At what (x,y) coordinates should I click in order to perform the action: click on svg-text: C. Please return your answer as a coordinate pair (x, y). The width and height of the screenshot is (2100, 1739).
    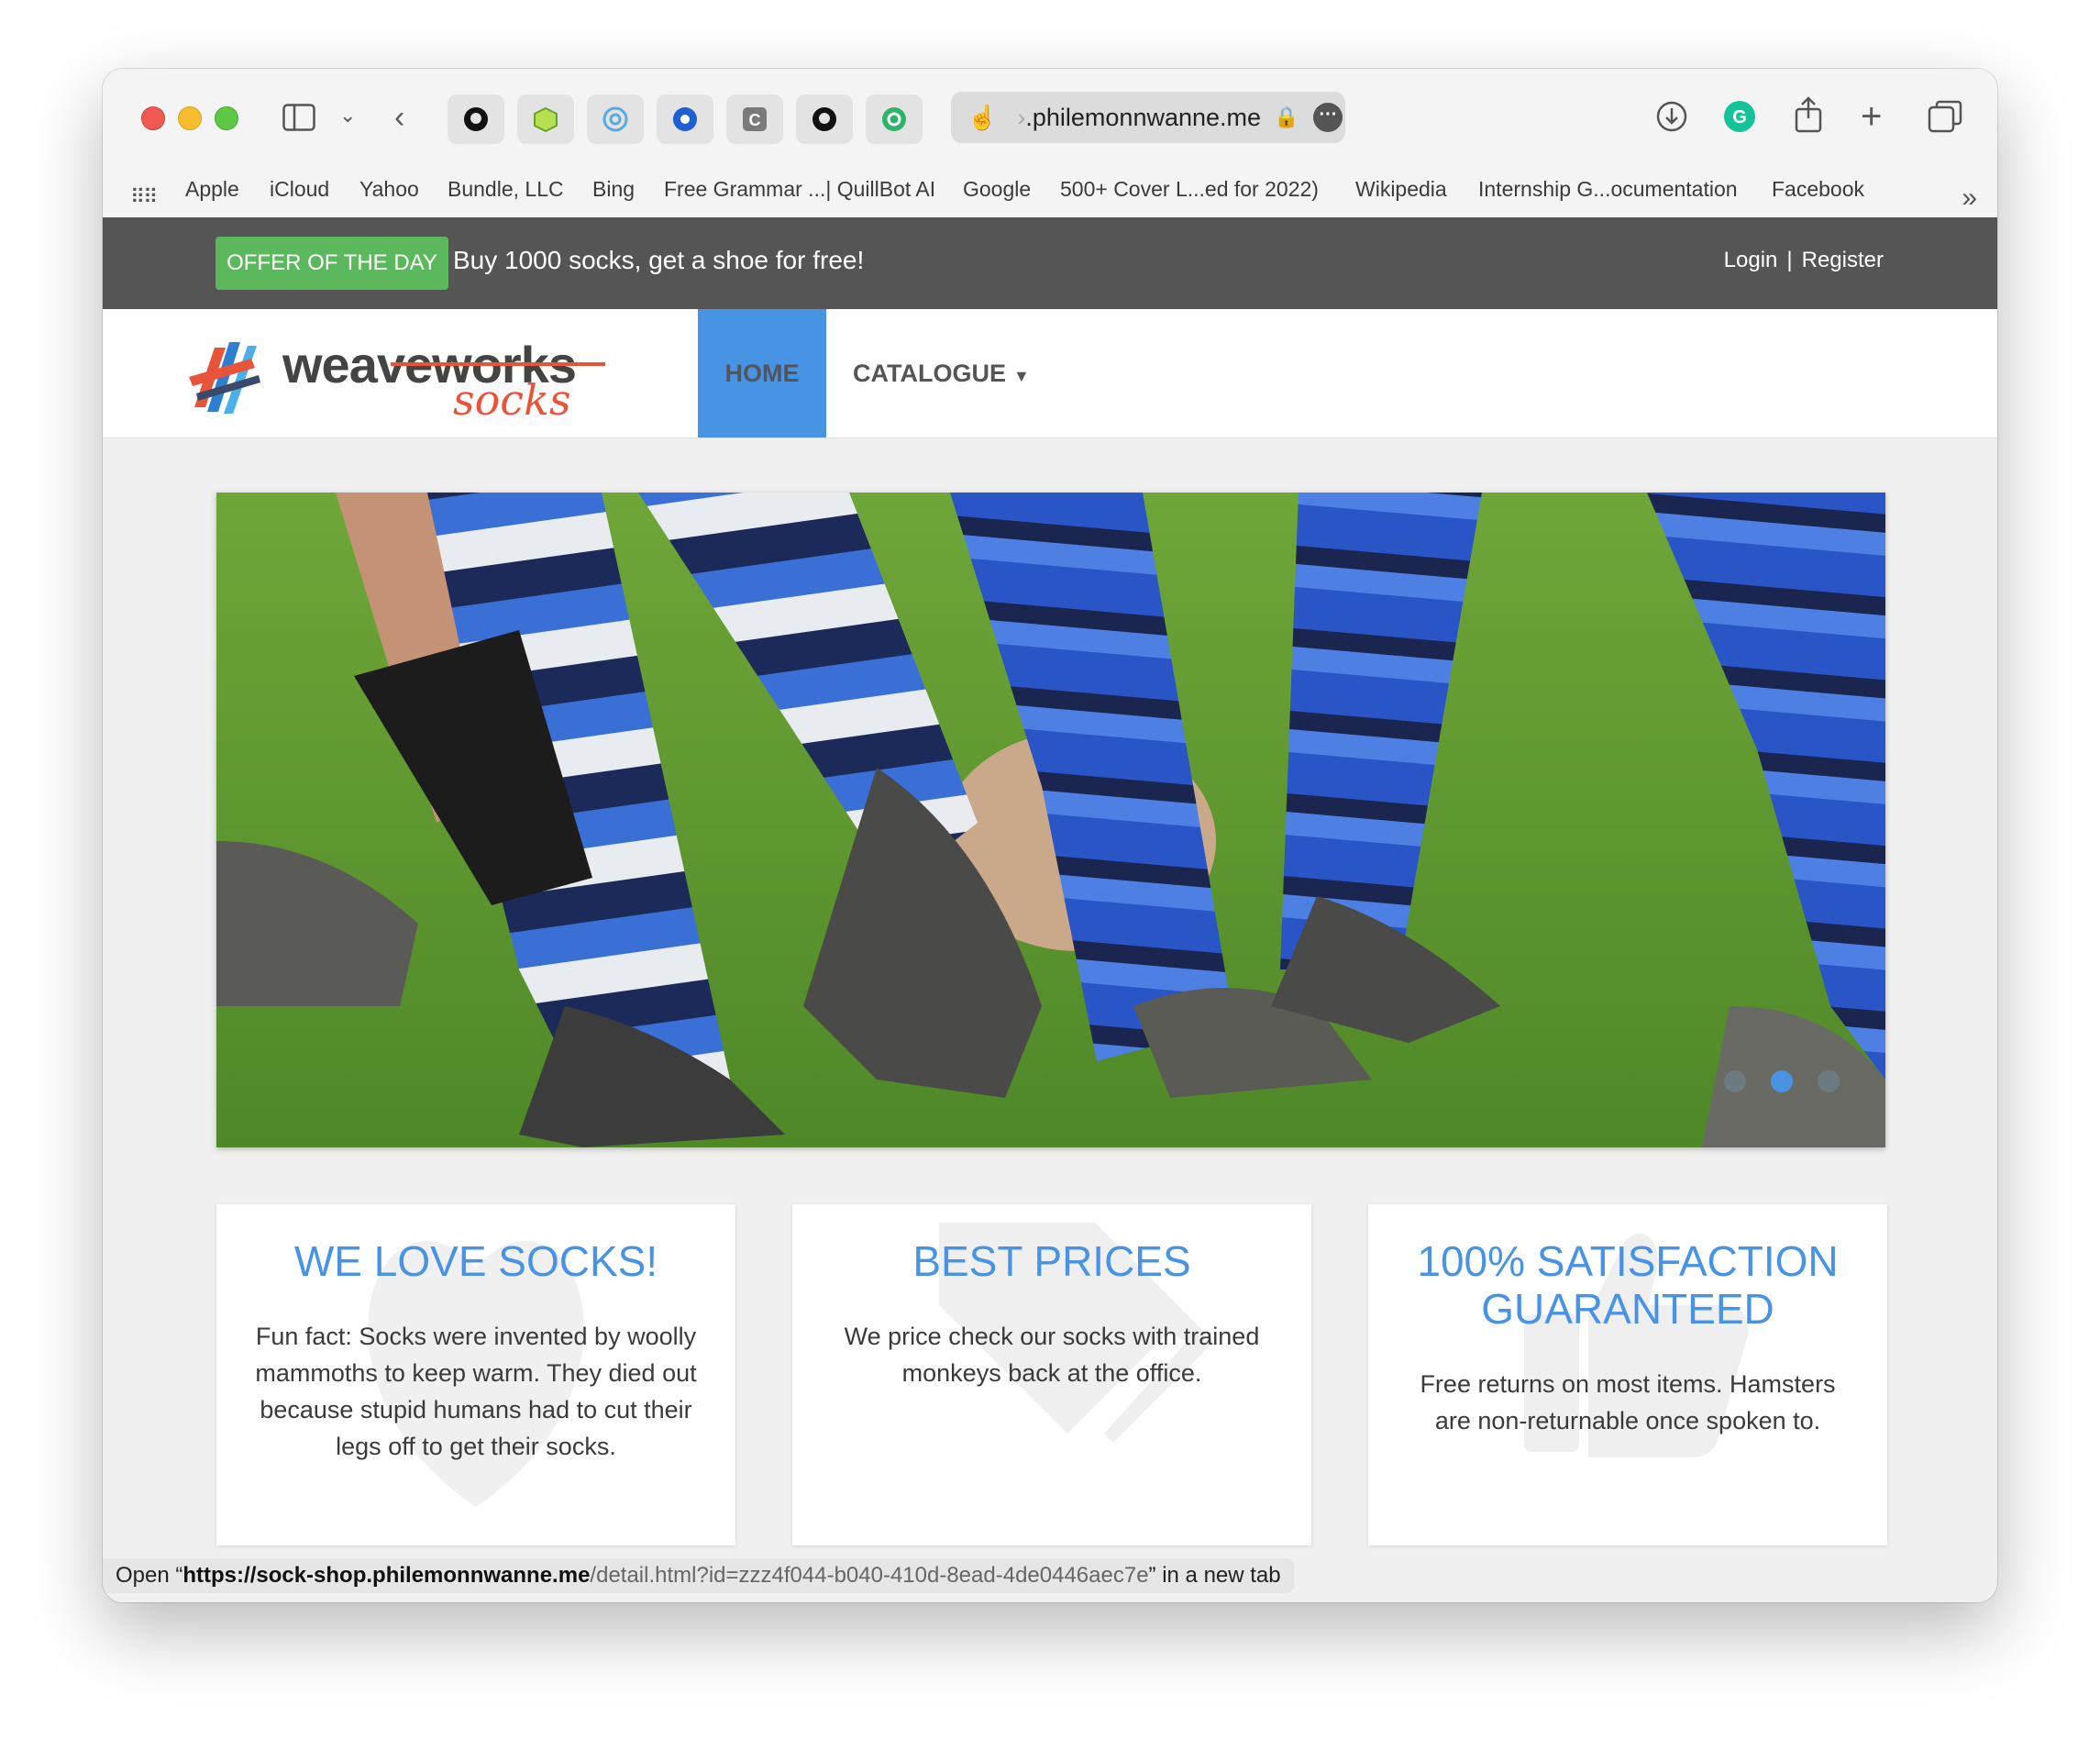
    Looking at the image, I should click on (755, 120).